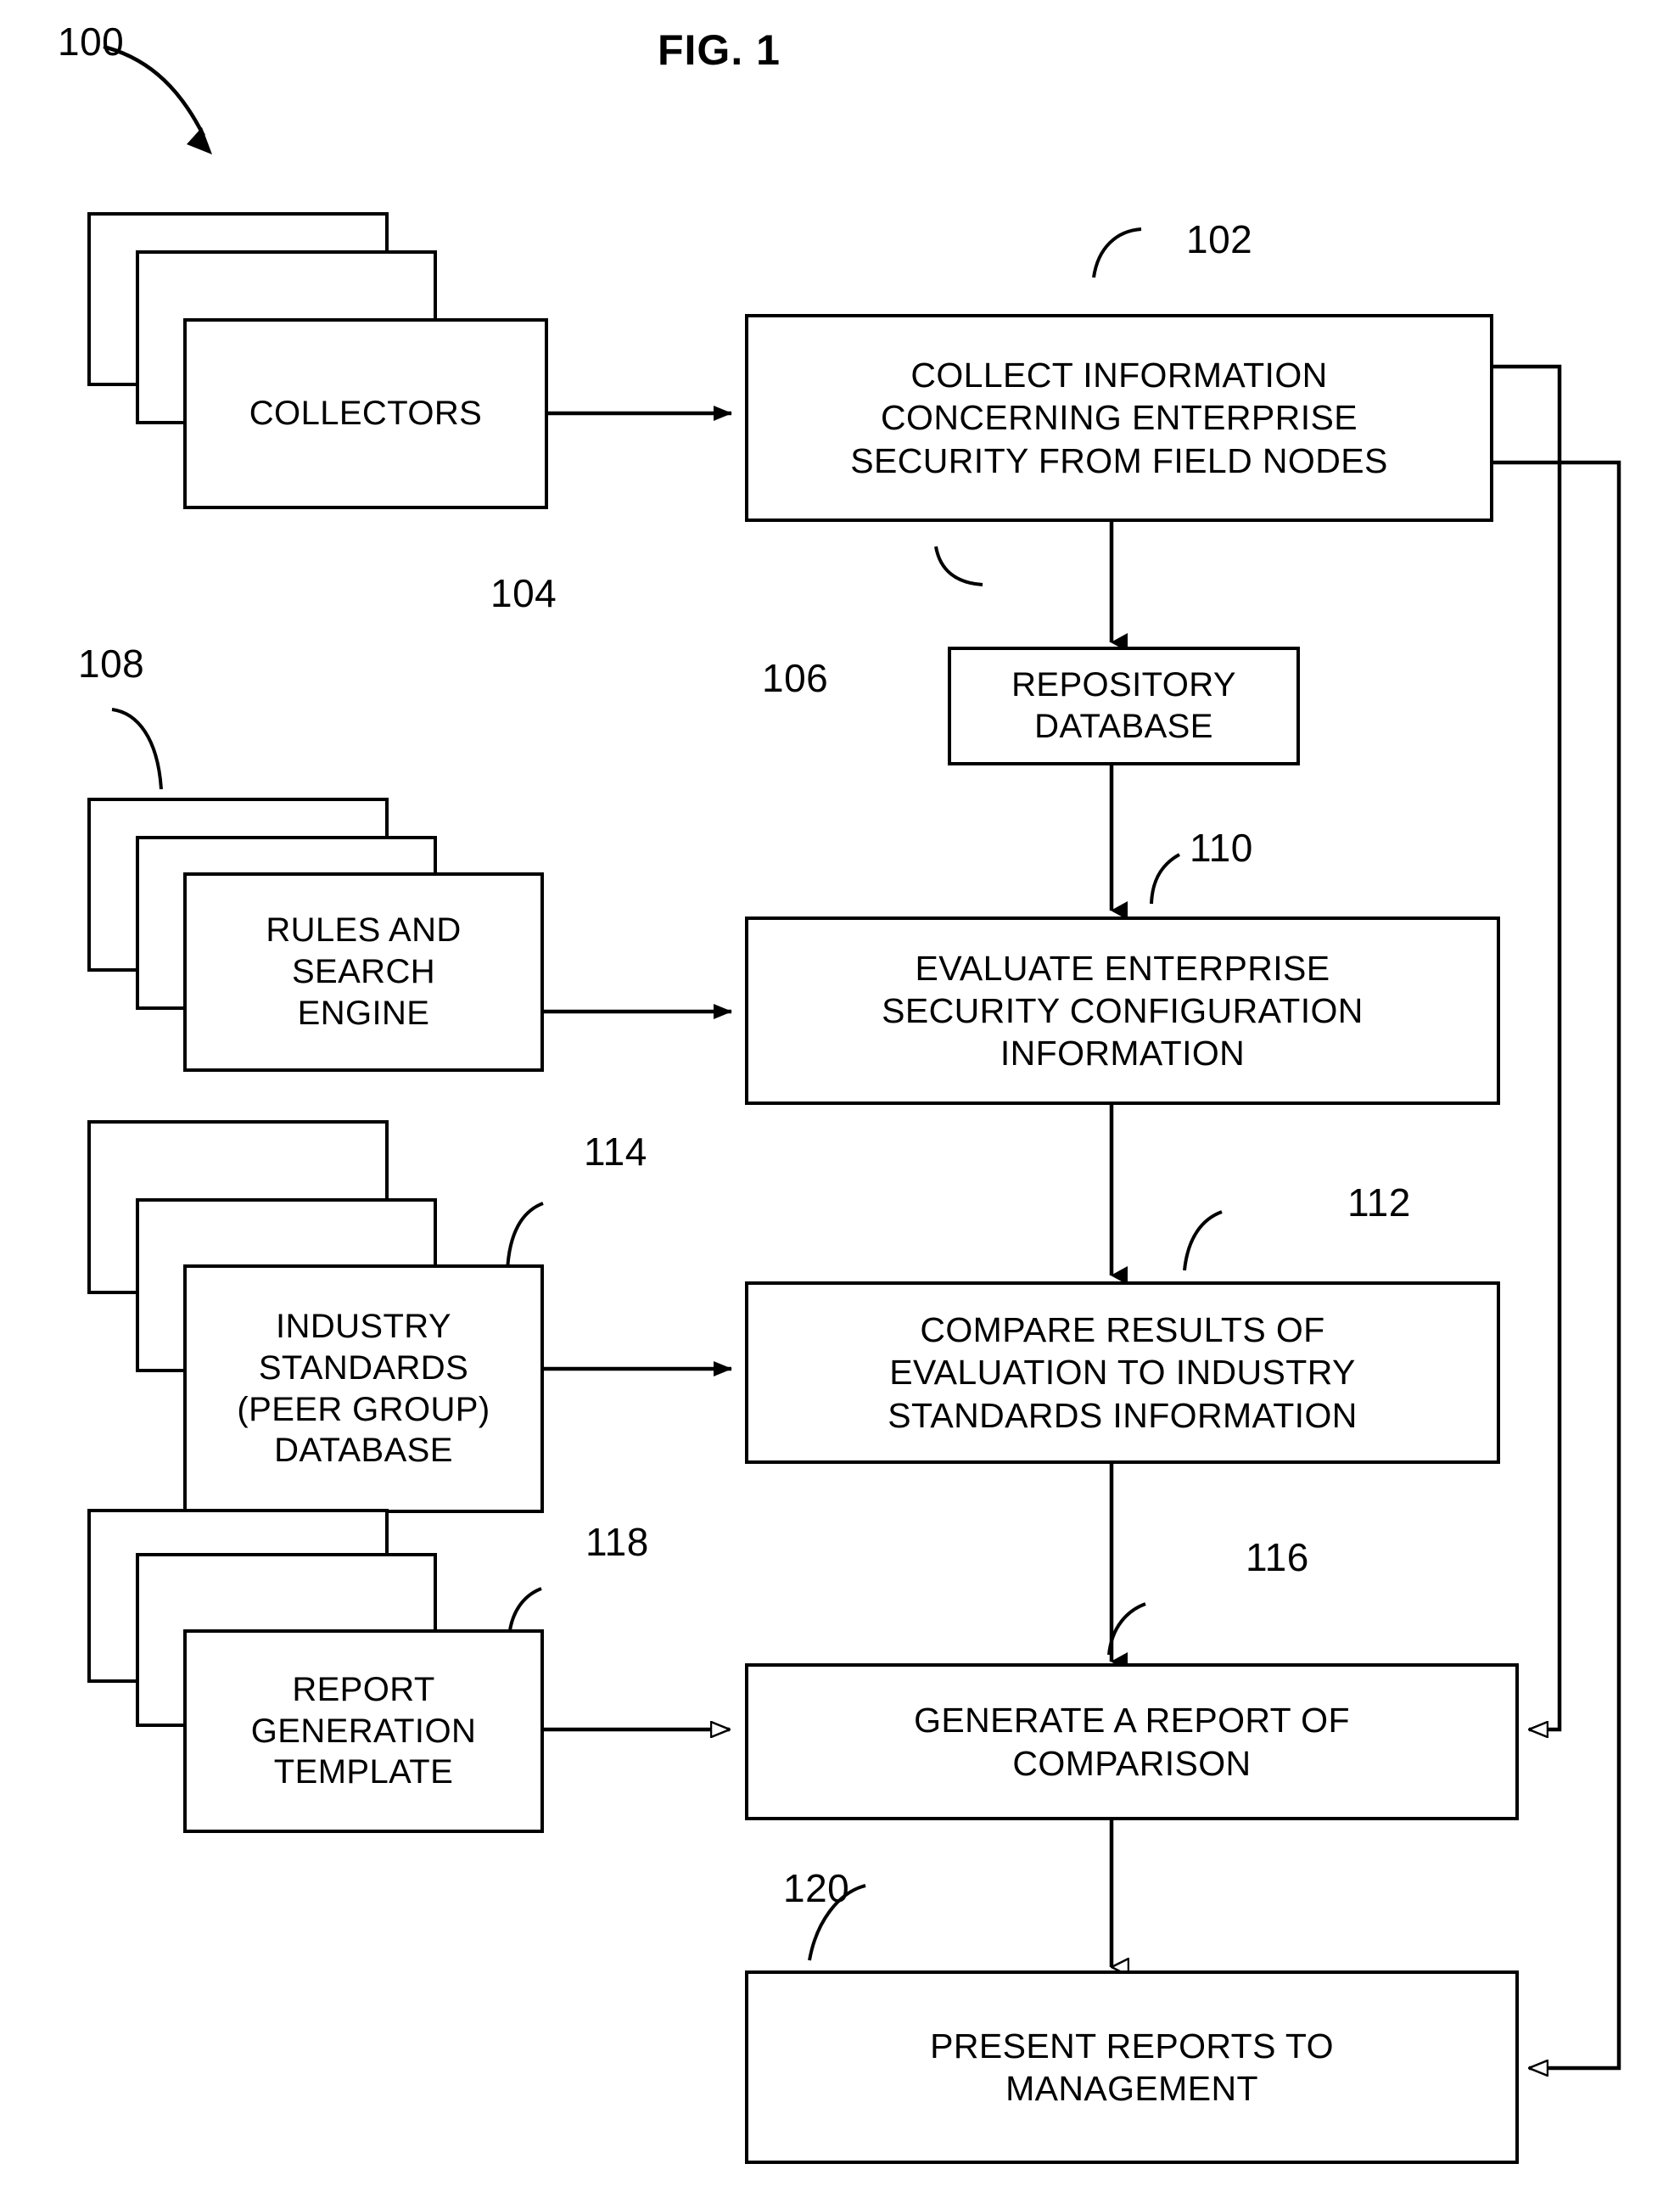  I want to click on node-repository-database-label: REPOSITORY DATABASE, so click(1123, 705).